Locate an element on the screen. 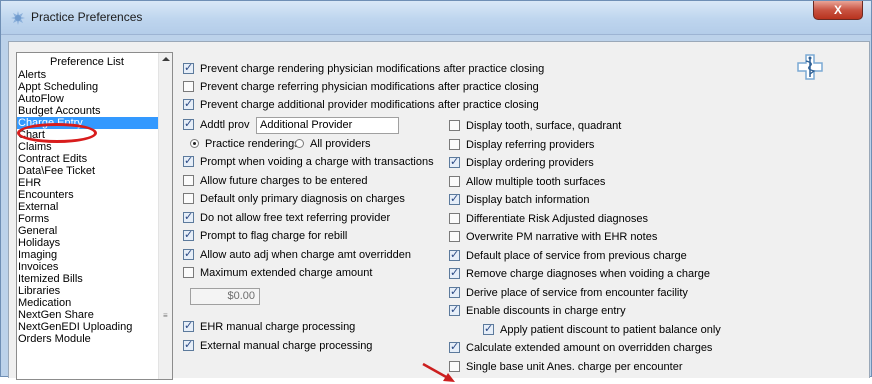  checkbox-prompt-to-flag-charge-for-rebill is located at coordinates (188, 235).